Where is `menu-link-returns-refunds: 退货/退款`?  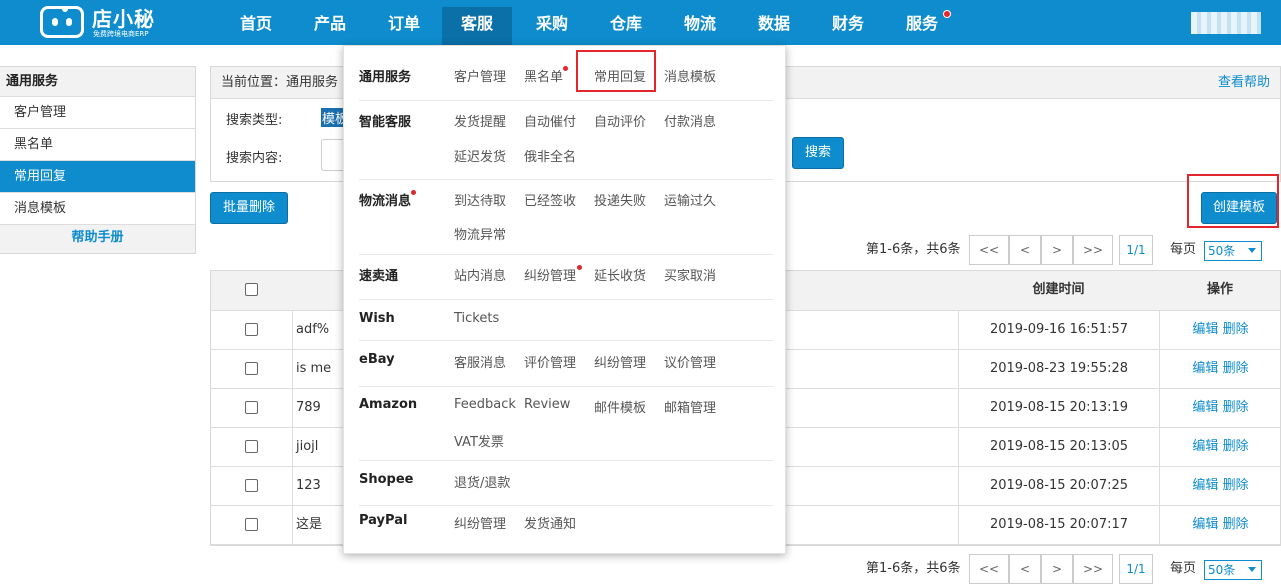 menu-link-returns-refunds: 退货/退款 is located at coordinates (482, 481).